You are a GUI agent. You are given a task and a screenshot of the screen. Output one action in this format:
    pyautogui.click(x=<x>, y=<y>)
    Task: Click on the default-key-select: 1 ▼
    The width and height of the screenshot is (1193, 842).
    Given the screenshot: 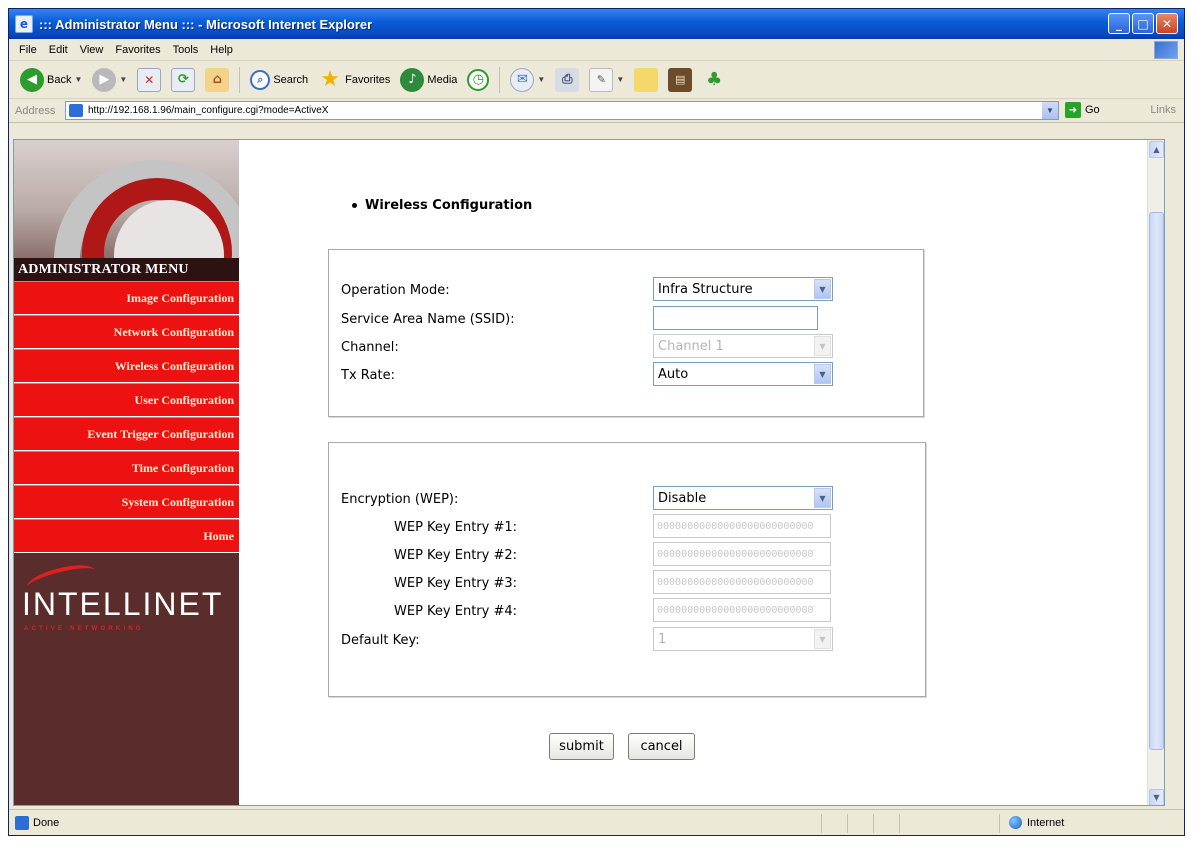 What is the action you would take?
    pyautogui.click(x=743, y=639)
    